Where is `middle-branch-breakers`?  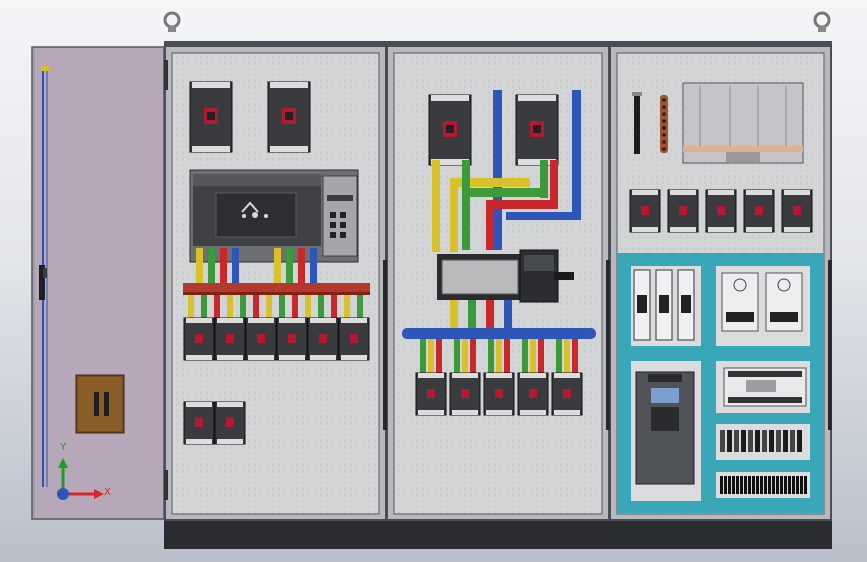
middle-branch-breakers is located at coordinates (499, 377).